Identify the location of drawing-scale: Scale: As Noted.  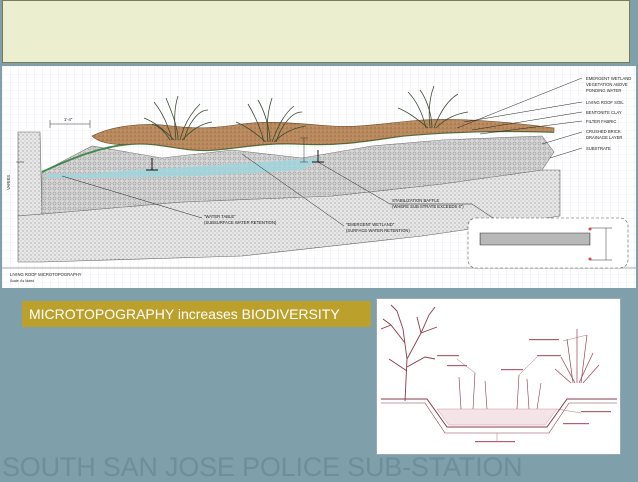
(22, 281).